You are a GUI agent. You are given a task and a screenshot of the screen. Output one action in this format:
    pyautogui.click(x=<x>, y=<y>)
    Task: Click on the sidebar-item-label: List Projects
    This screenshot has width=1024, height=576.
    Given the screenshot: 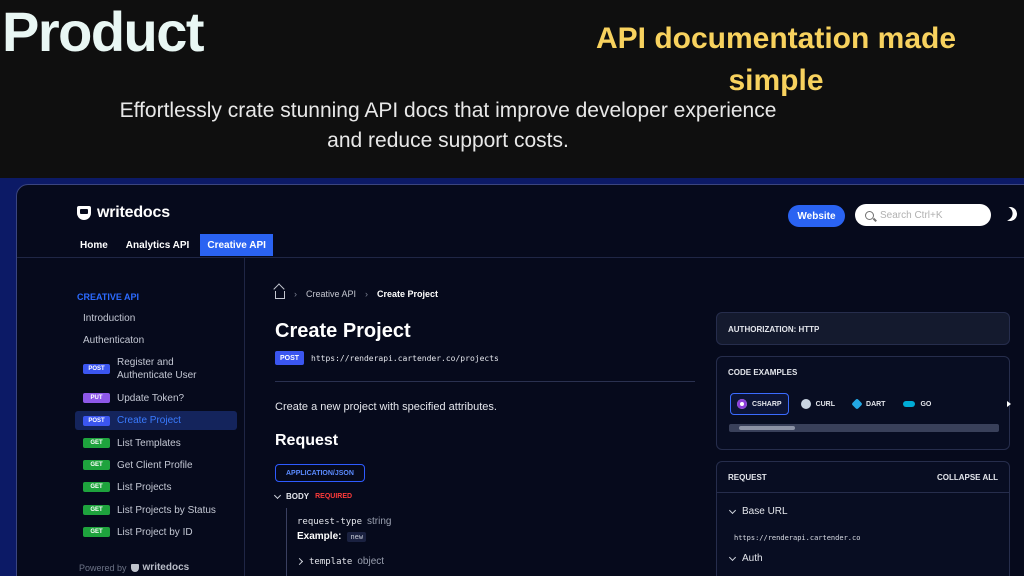 What is the action you would take?
    pyautogui.click(x=144, y=487)
    